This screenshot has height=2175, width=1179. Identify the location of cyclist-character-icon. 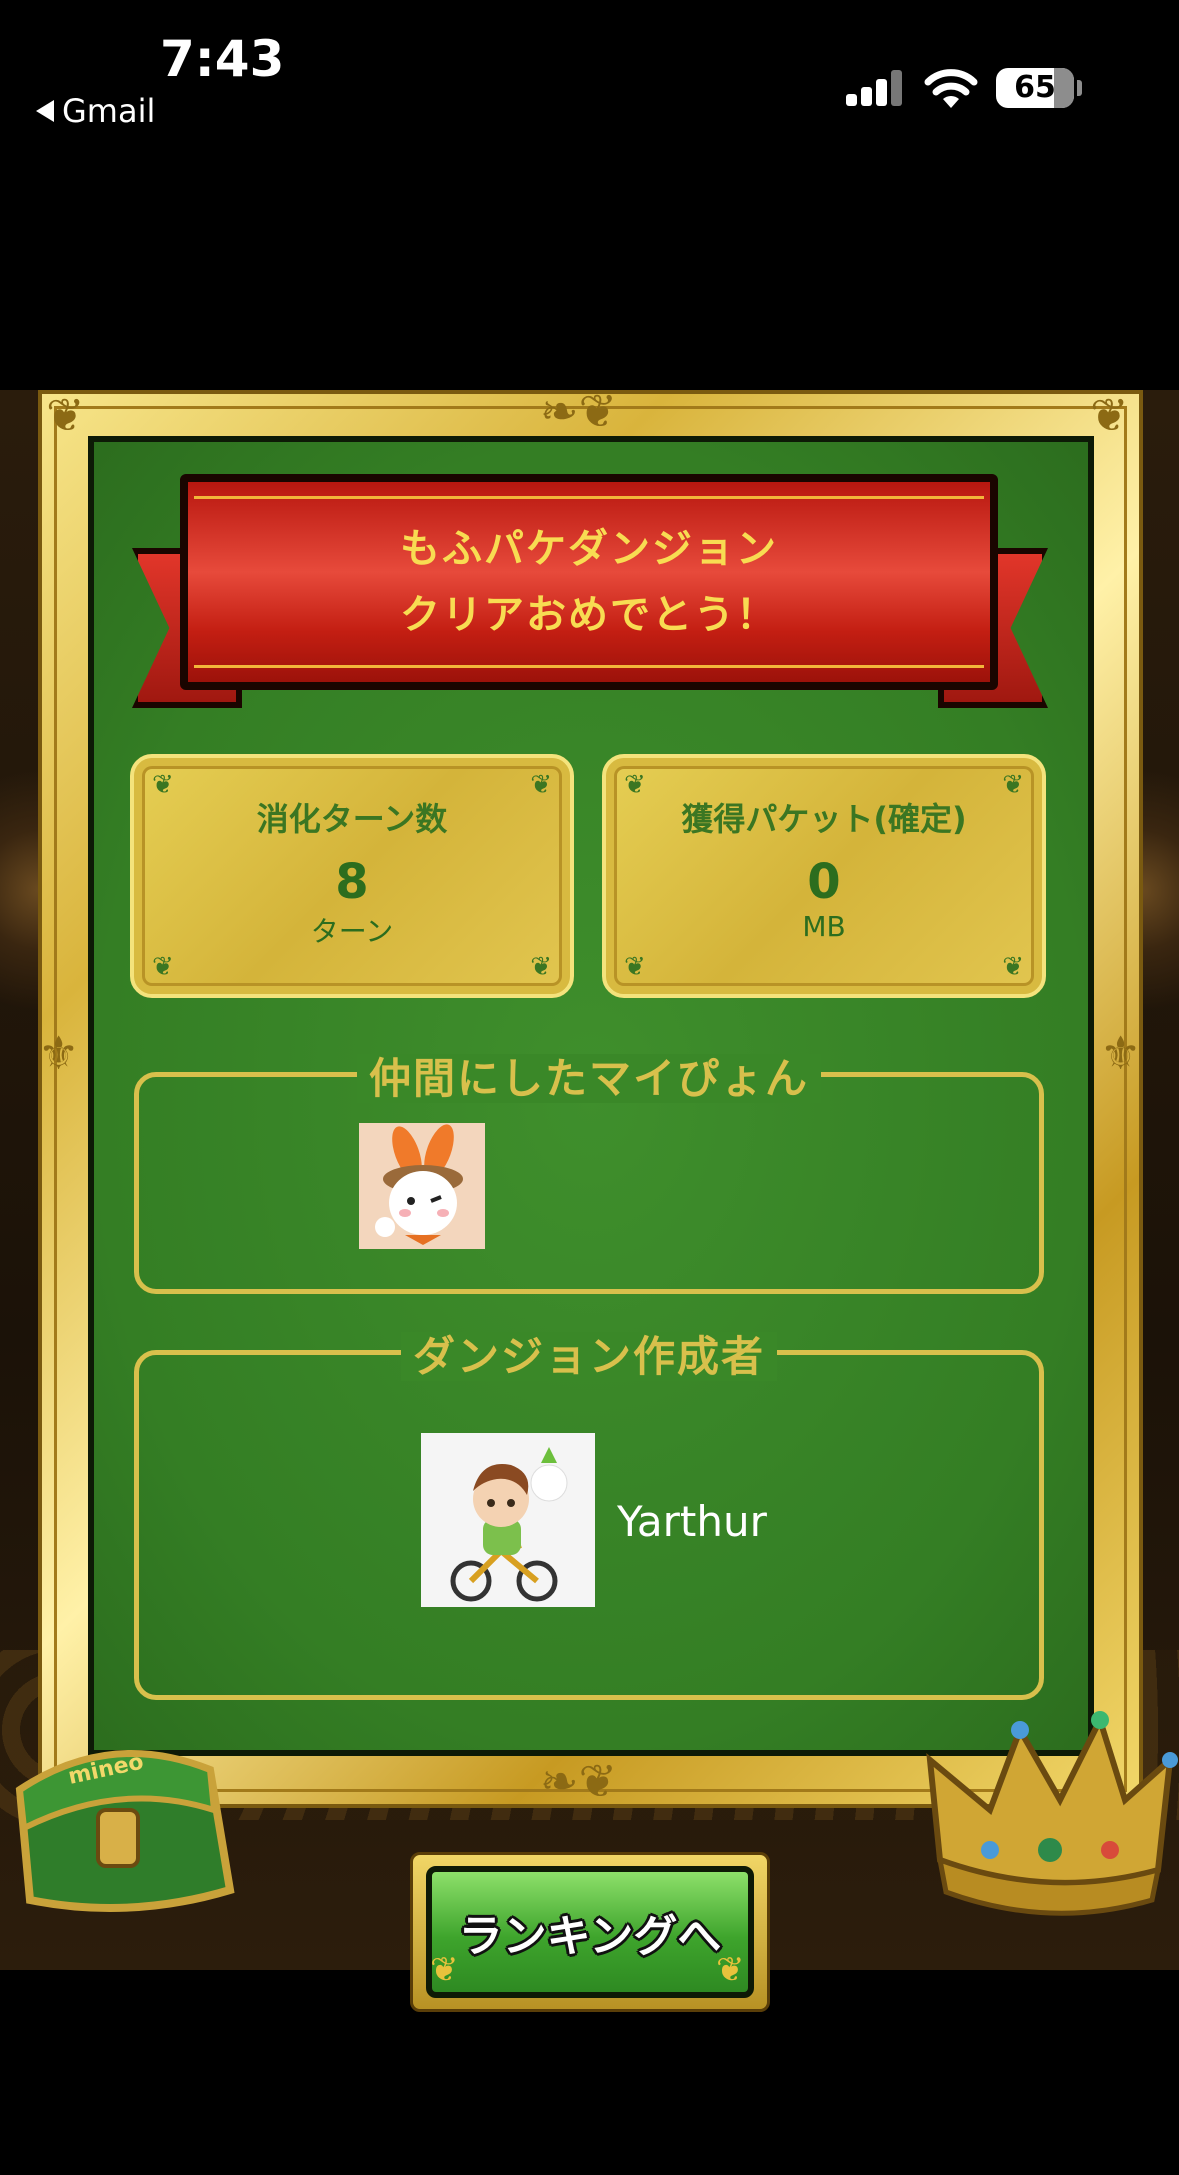
(508, 1520).